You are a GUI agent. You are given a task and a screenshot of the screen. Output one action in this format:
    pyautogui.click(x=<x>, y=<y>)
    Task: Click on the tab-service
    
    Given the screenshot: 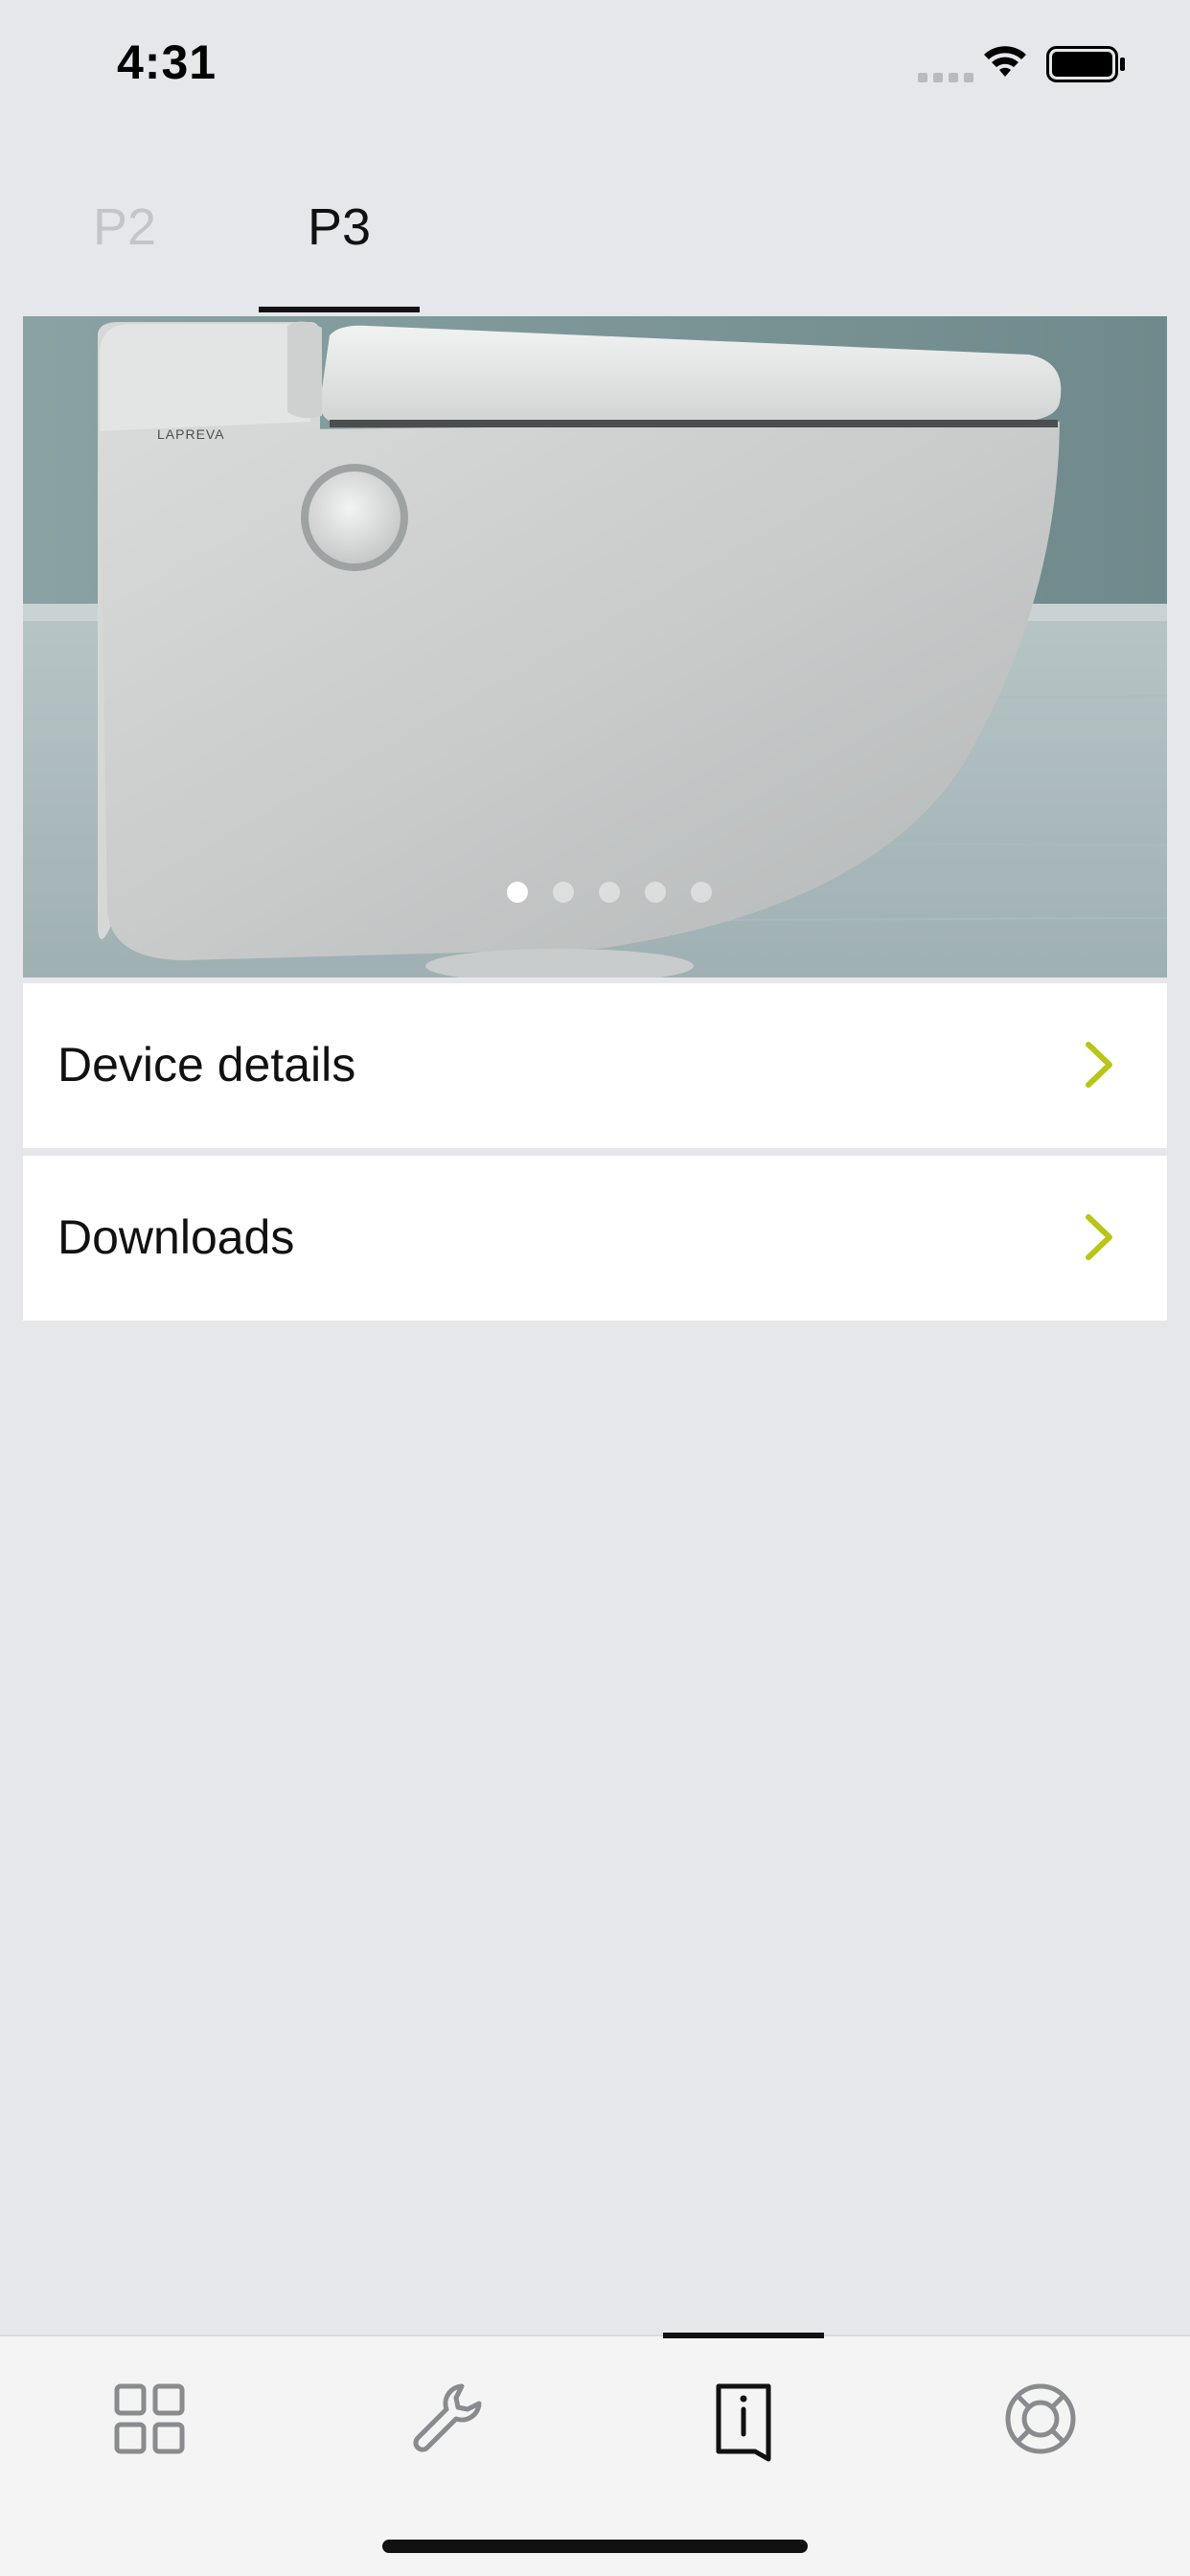 What is the action you would take?
    pyautogui.click(x=447, y=2428)
    